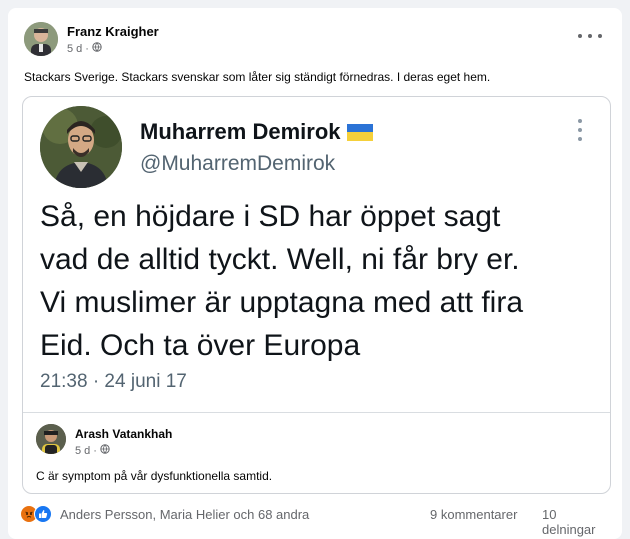 This screenshot has width=630, height=539. I want to click on ukraine-flag-icon, so click(359, 132).